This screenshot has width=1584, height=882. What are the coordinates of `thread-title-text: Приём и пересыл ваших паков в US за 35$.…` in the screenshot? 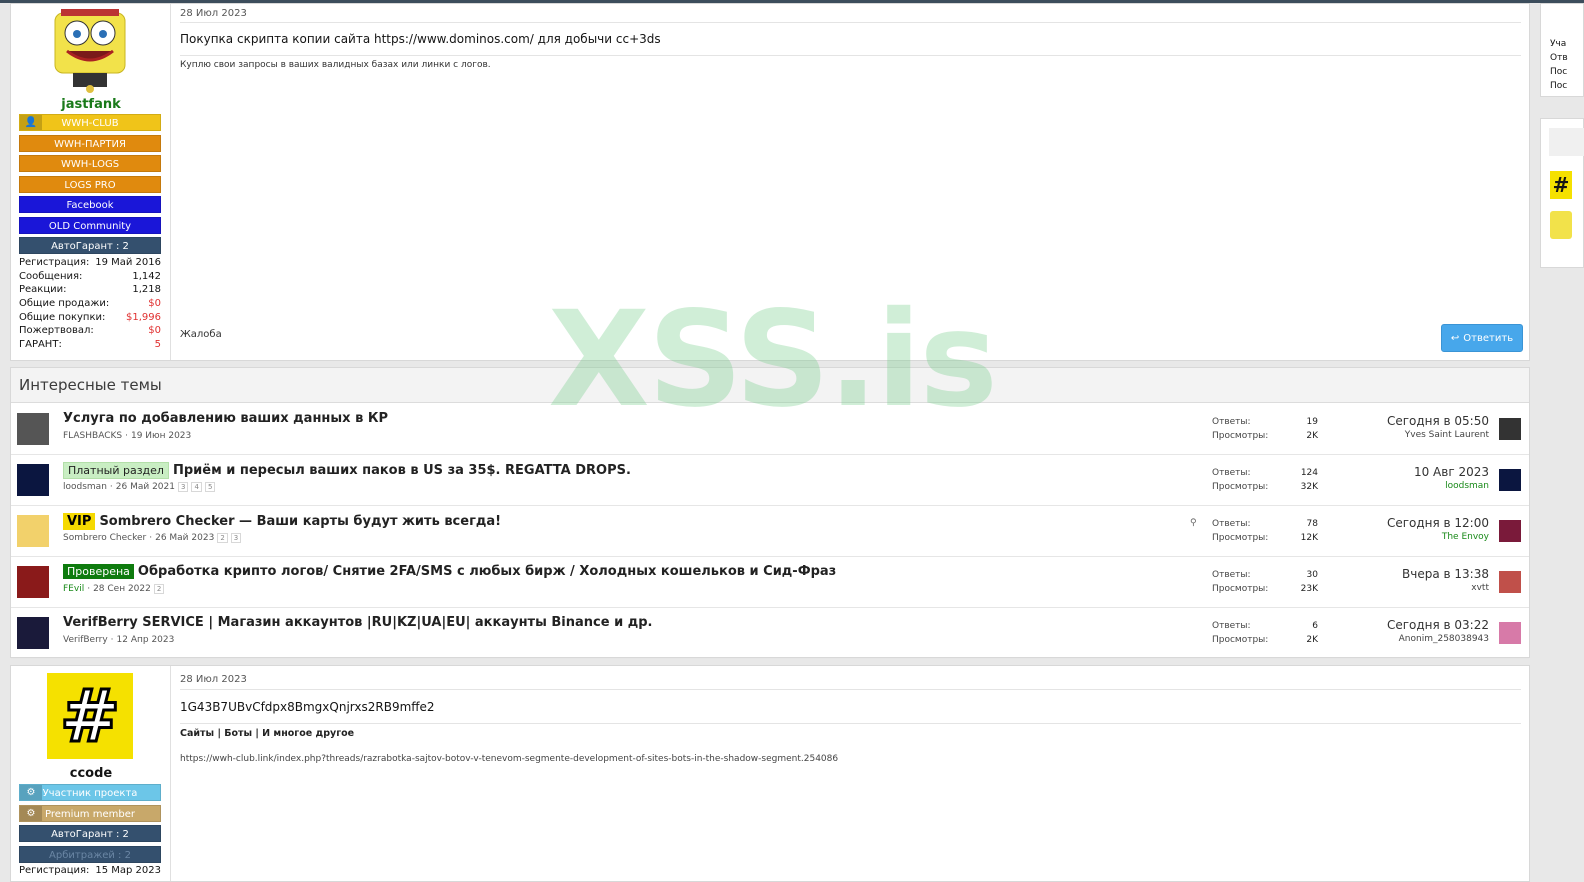 It's located at (402, 470).